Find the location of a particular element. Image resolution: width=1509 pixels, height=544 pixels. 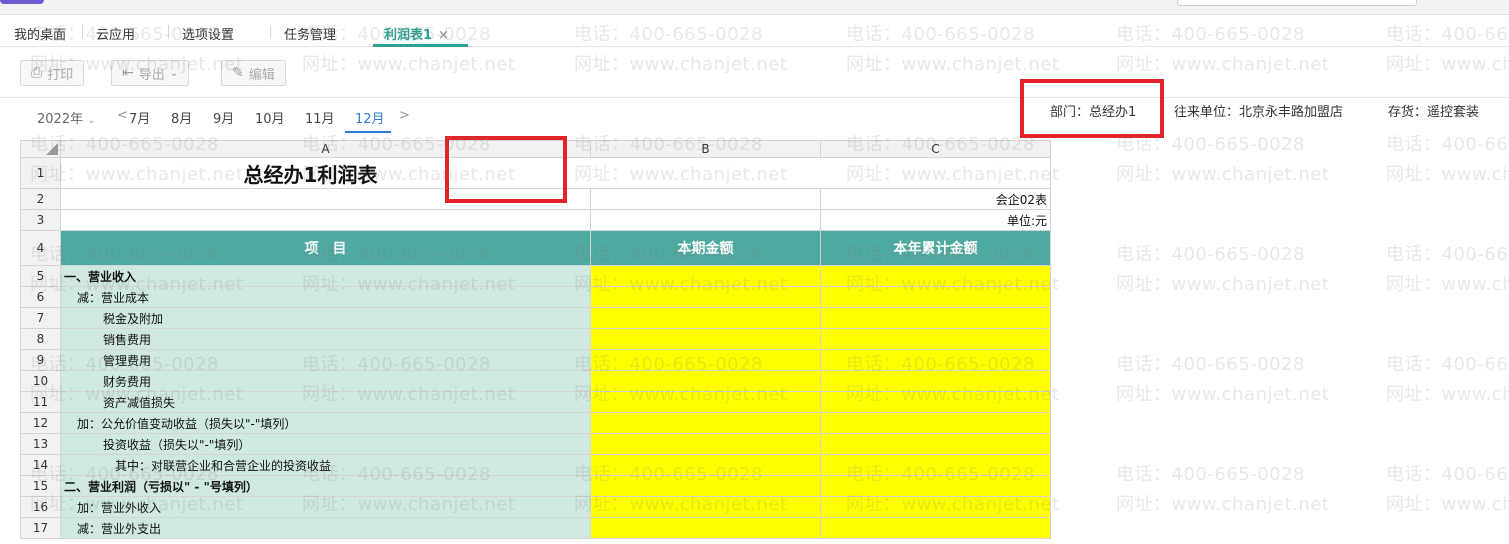

close-icon: × is located at coordinates (443, 35).